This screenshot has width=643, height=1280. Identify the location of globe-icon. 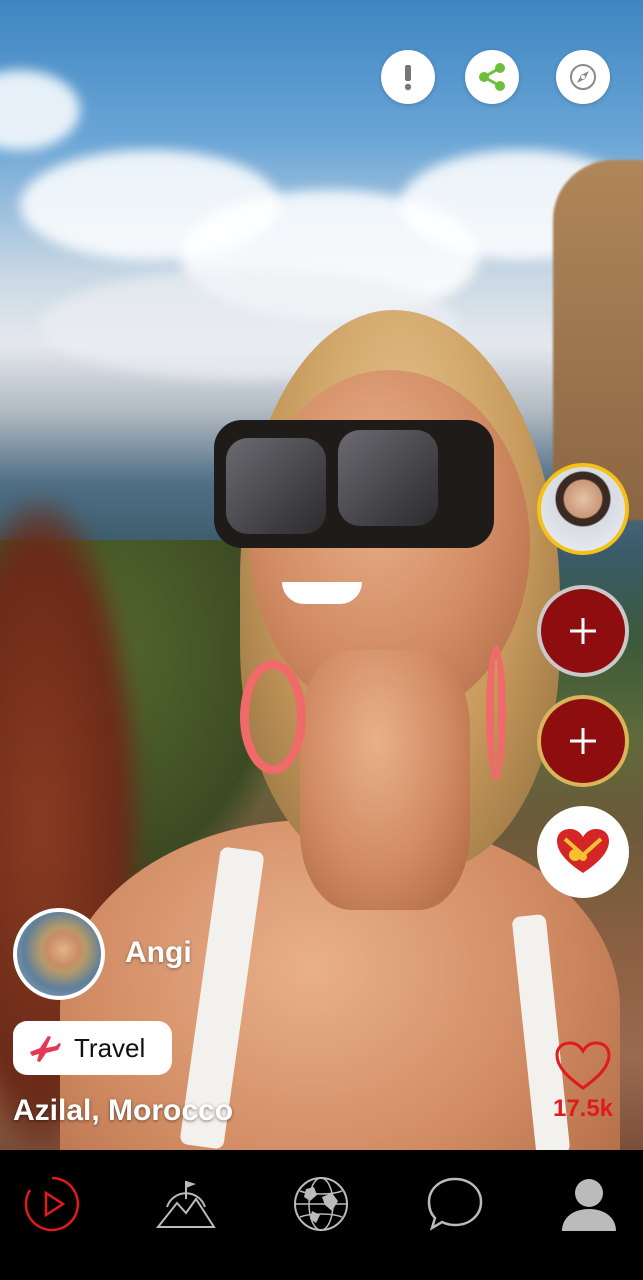
(321, 1204).